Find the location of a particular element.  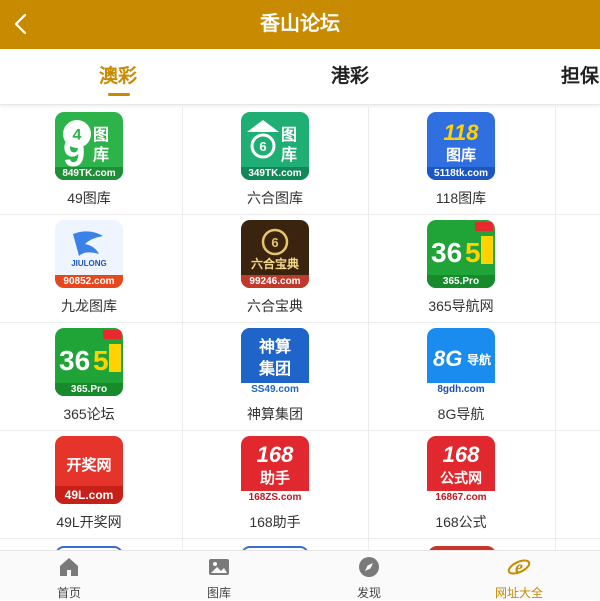

site-tile-jiulong: JIULONG 90852.com 九龙图库 is located at coordinates (91, 268).